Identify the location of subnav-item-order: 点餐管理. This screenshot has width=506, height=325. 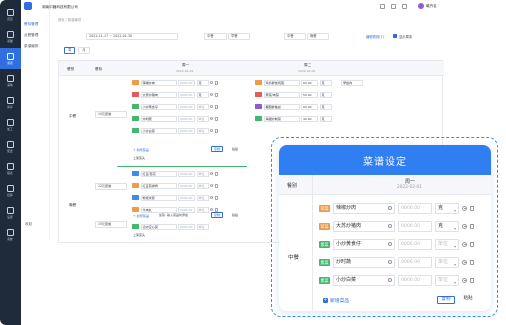
(31, 35).